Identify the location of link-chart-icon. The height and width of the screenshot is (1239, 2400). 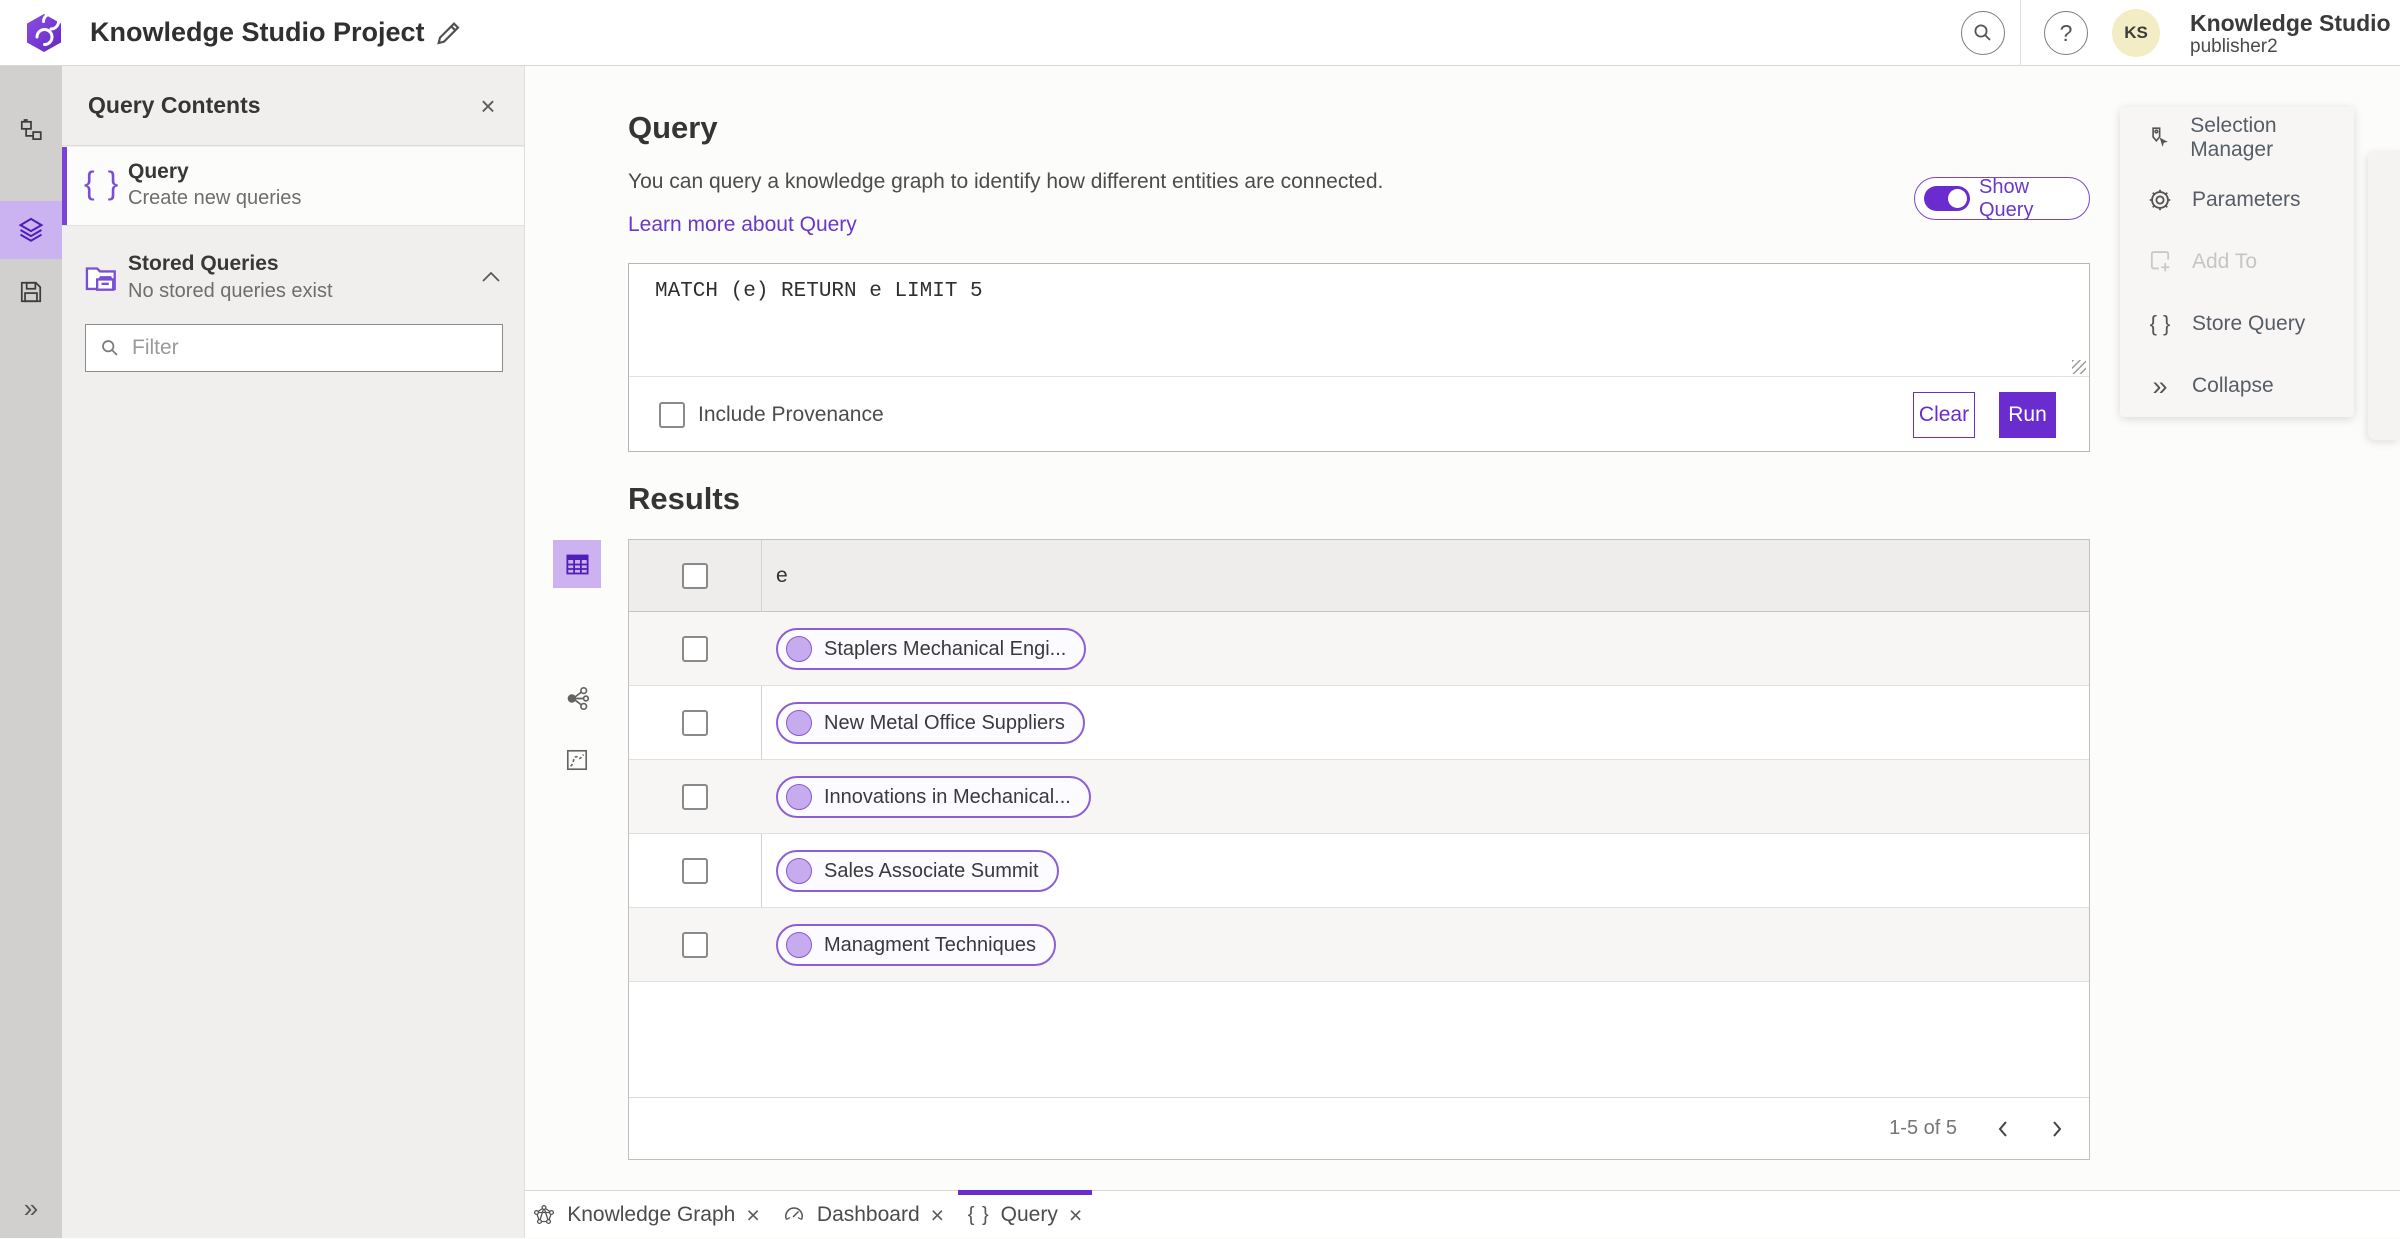
(578, 698).